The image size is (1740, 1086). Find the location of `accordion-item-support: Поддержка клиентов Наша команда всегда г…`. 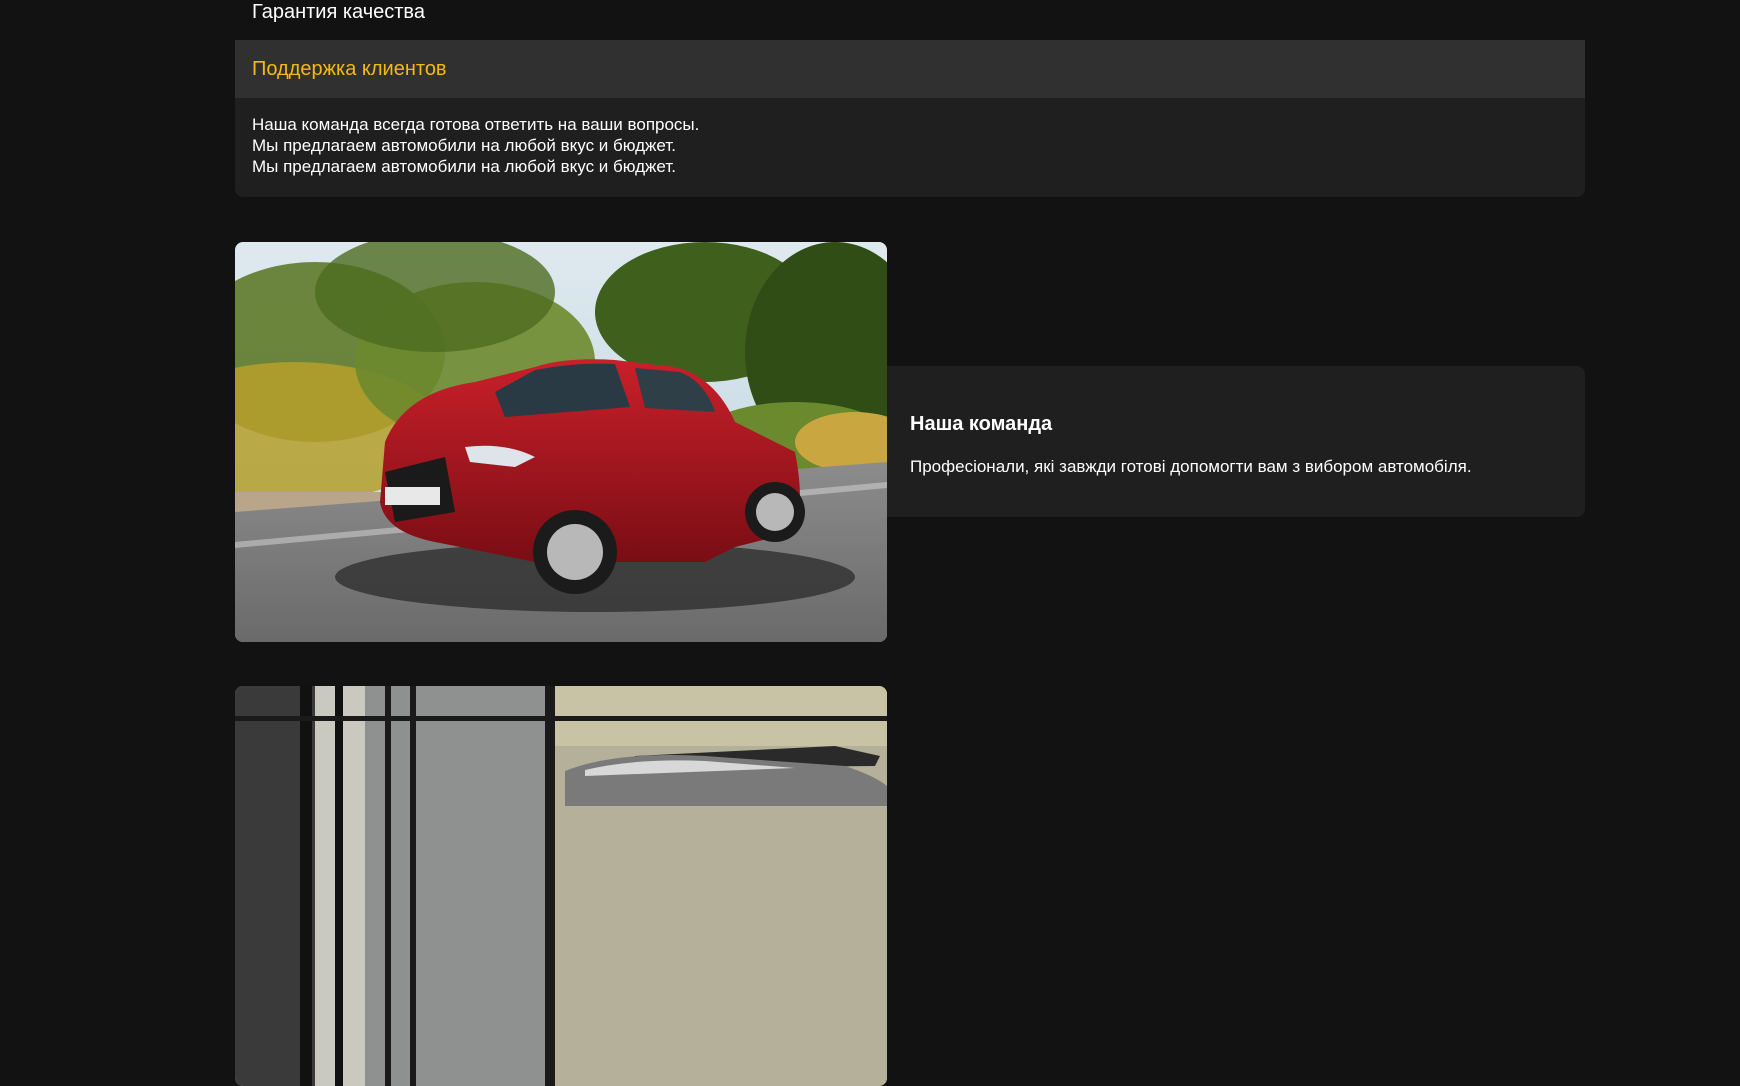

accordion-item-support: Поддержка клиентов Наша команда всегда г… is located at coordinates (910, 118).